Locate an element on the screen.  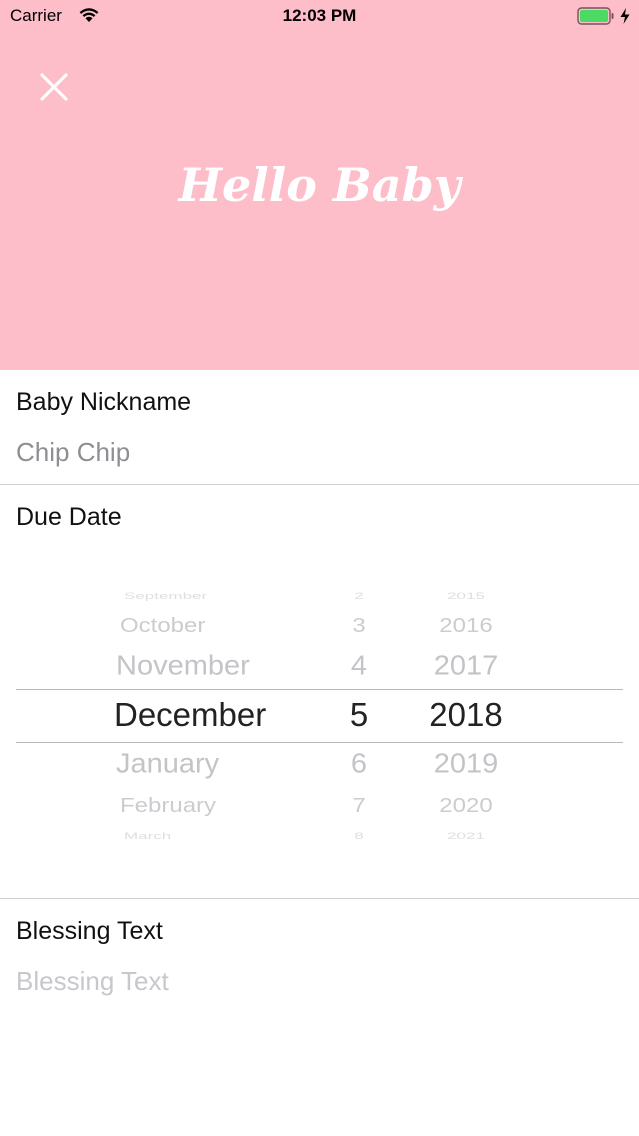
status-bar: Carrier 12:03 PM is located at coordinates (319, 17).